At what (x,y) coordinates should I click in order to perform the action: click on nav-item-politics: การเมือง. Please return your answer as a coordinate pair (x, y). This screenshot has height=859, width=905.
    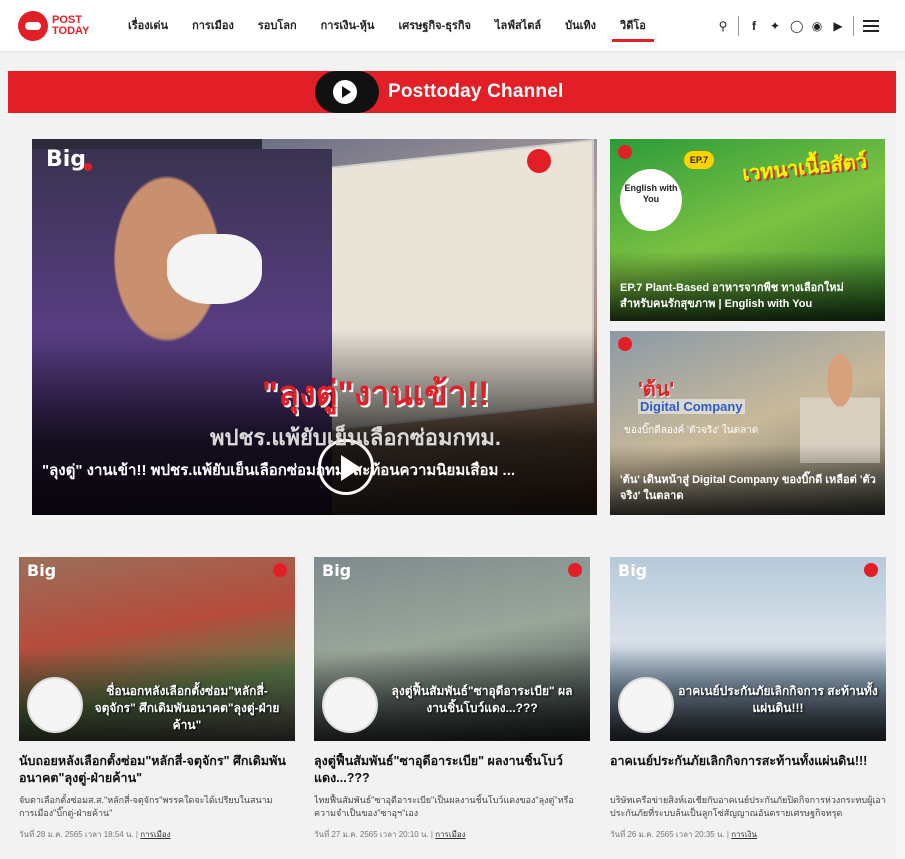
    Looking at the image, I should click on (213, 26).